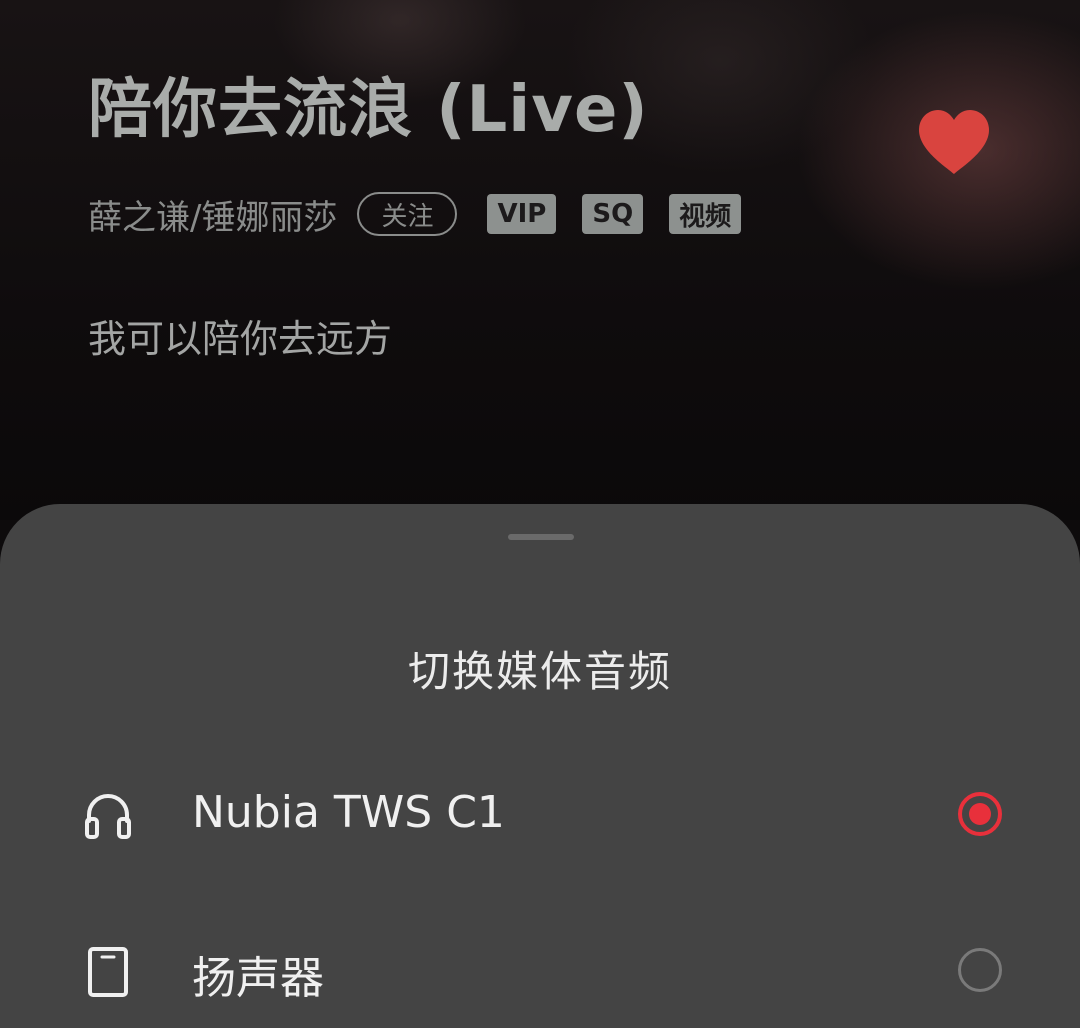 Image resolution: width=1080 pixels, height=1028 pixels. I want to click on artist-name: 薛之谦/锤娜丽莎, so click(212, 214).